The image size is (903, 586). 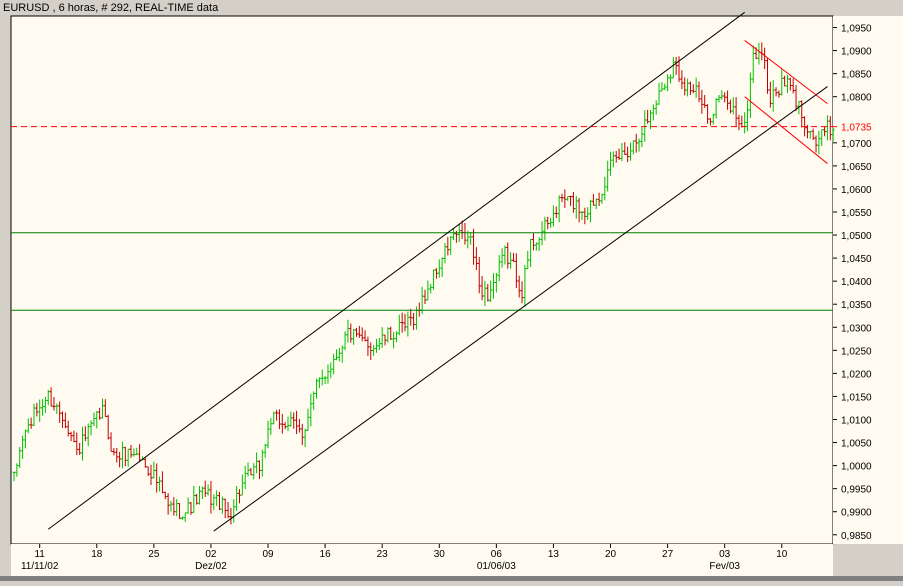 What do you see at coordinates (268, 554) in the screenshot?
I see `date-tick-label: 09` at bounding box center [268, 554].